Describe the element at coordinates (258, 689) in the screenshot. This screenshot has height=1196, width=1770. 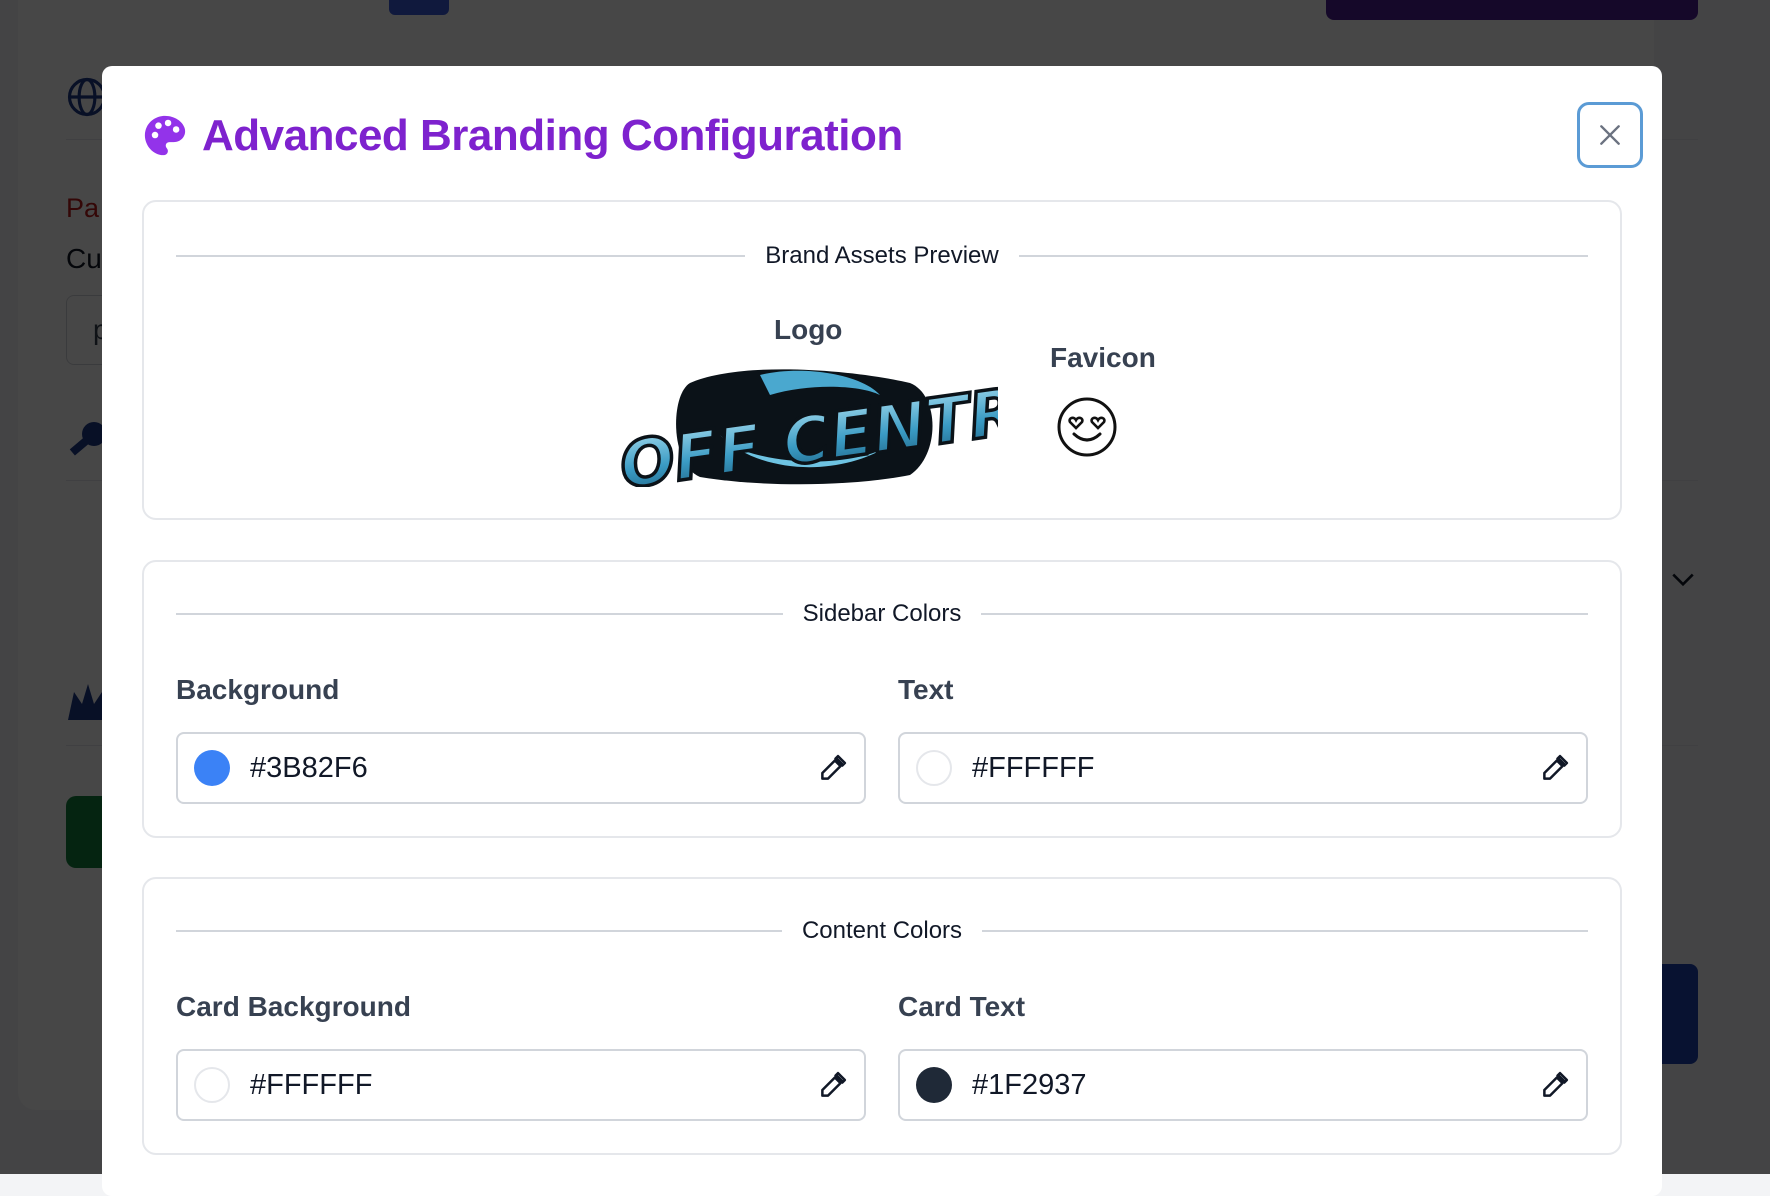
I see `sidebar-background-label: Background` at that location.